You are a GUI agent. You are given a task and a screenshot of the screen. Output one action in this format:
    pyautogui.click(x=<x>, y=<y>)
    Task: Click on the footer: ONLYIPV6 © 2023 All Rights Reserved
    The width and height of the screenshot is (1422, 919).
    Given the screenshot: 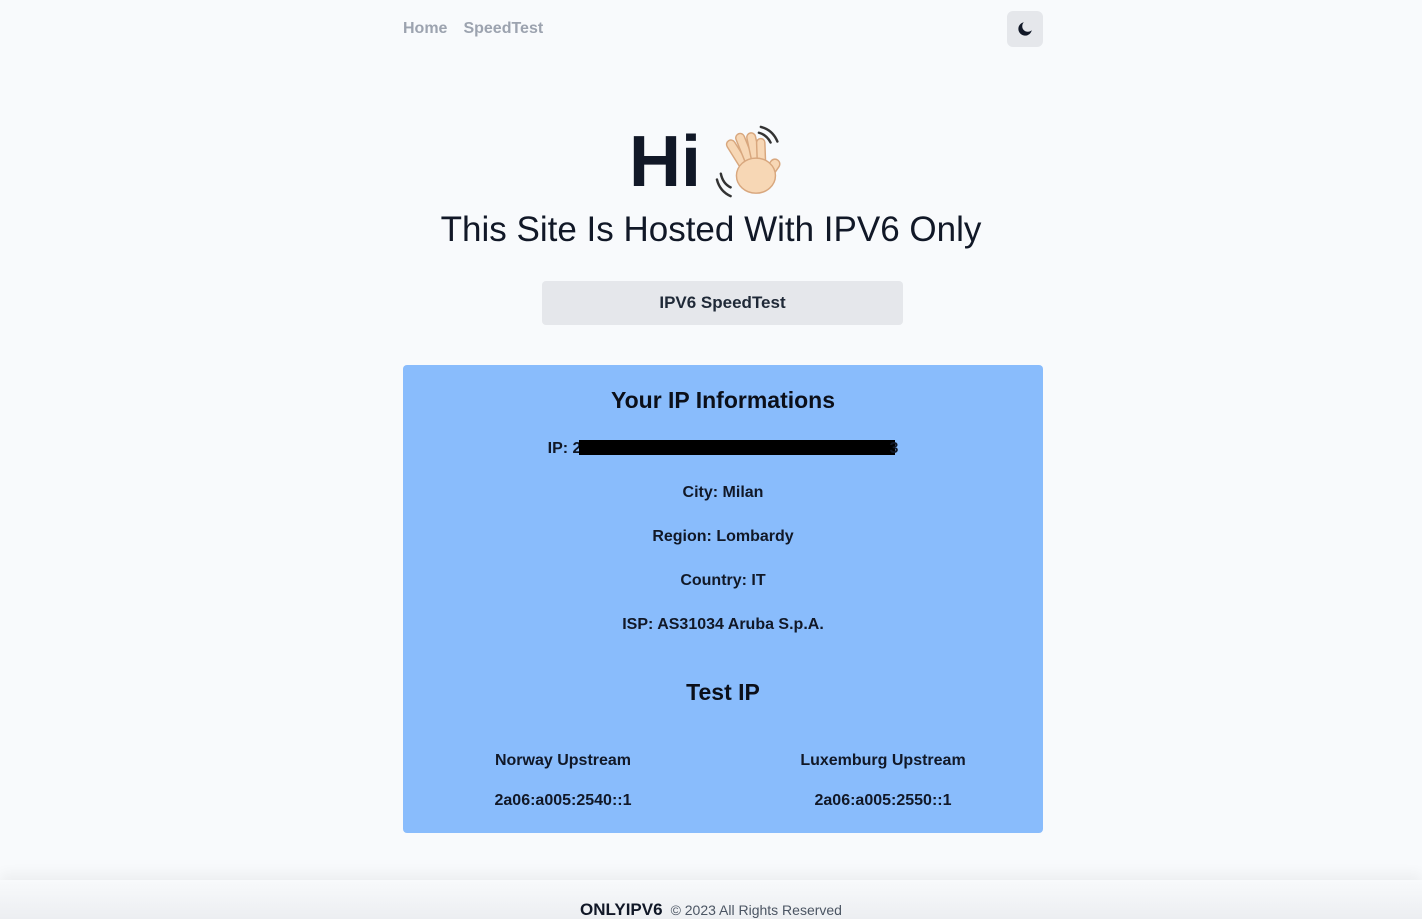 What is the action you would take?
    pyautogui.click(x=711, y=909)
    